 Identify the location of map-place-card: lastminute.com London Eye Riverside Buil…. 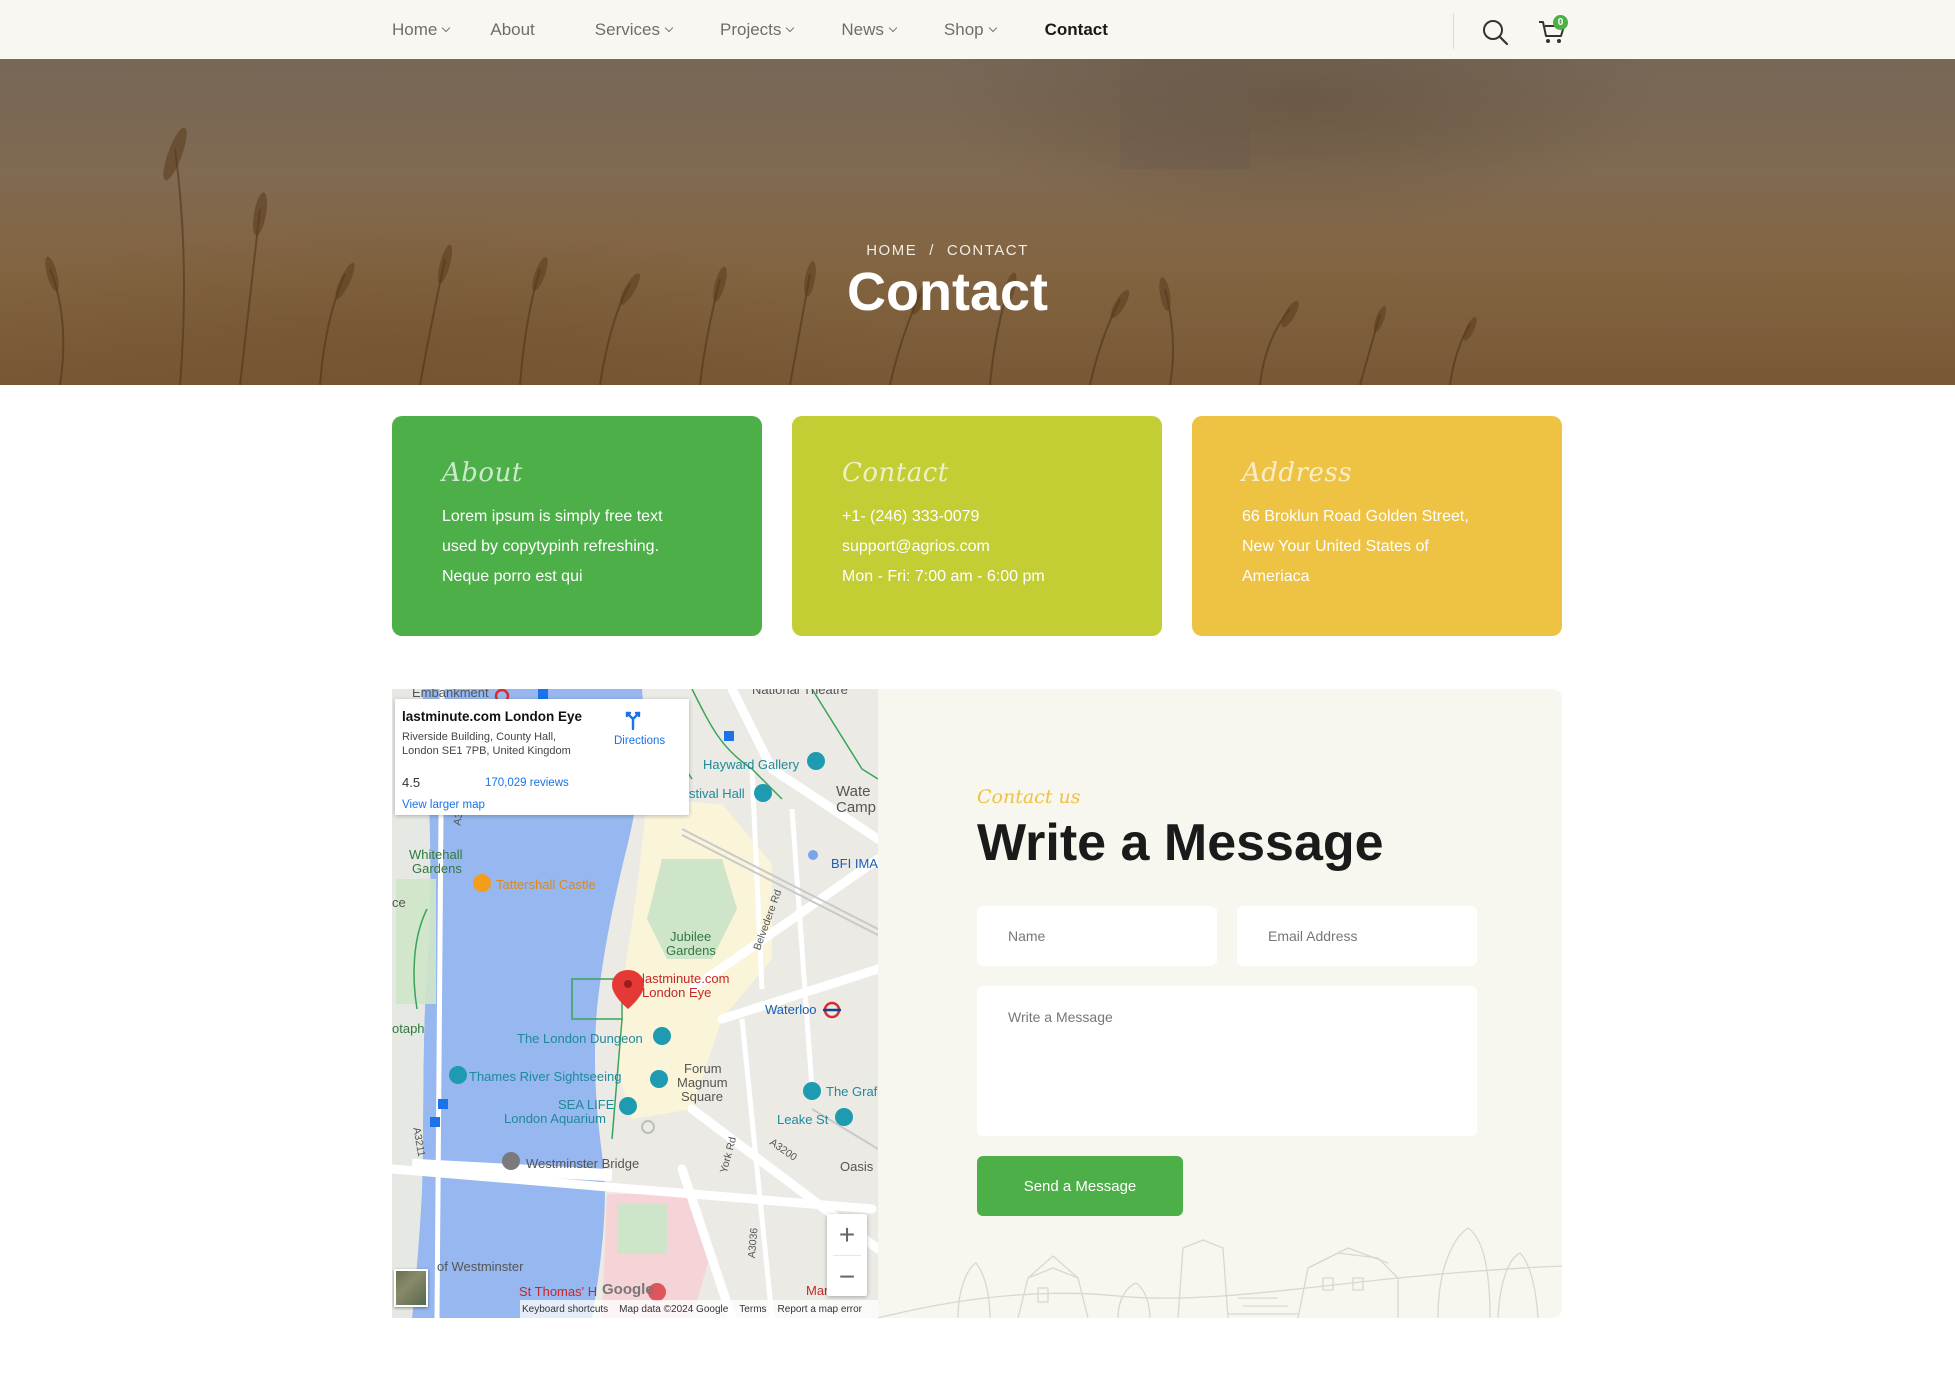
(542, 757).